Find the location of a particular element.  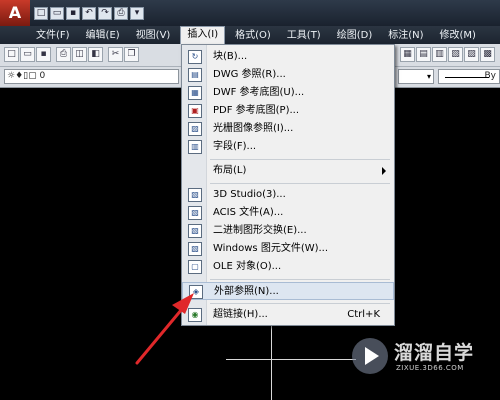

publish-icon: ◧ is located at coordinates (95, 54).